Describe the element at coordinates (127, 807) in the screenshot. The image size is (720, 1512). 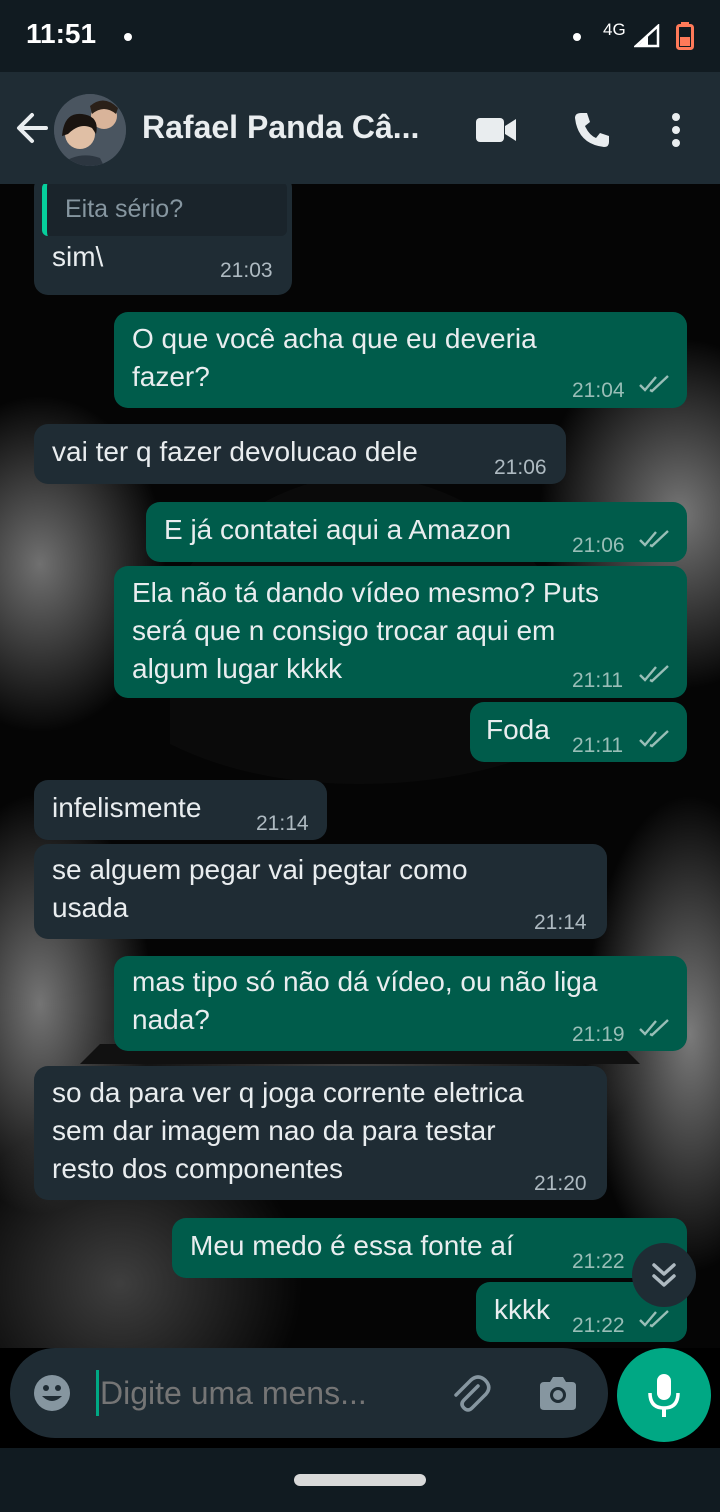
I see `message-text: infelismente` at that location.